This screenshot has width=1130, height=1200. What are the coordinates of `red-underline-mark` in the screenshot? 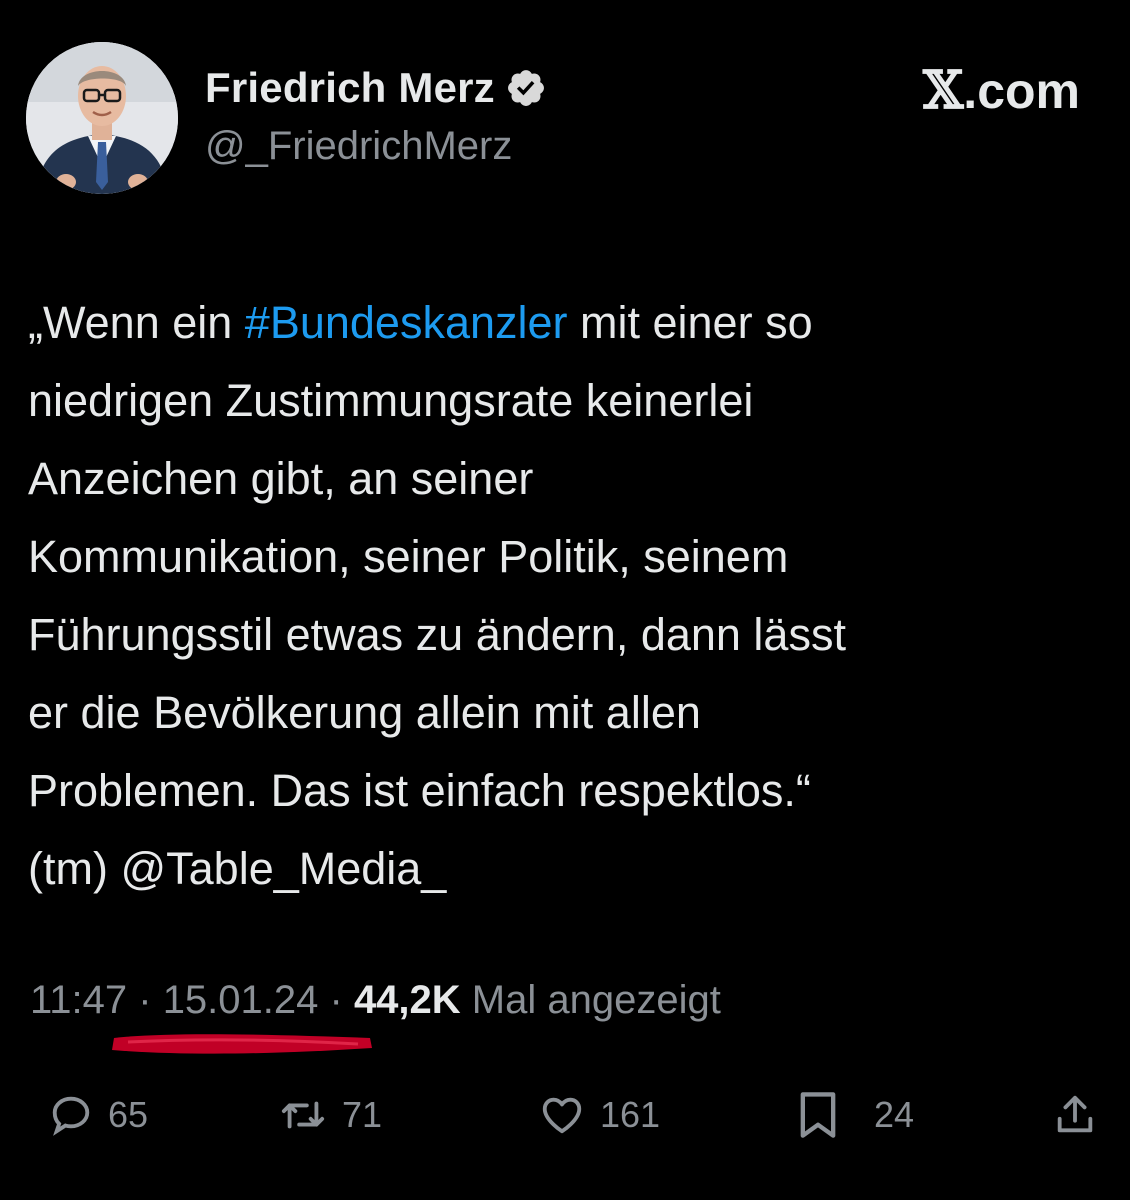 It's located at (242, 1044).